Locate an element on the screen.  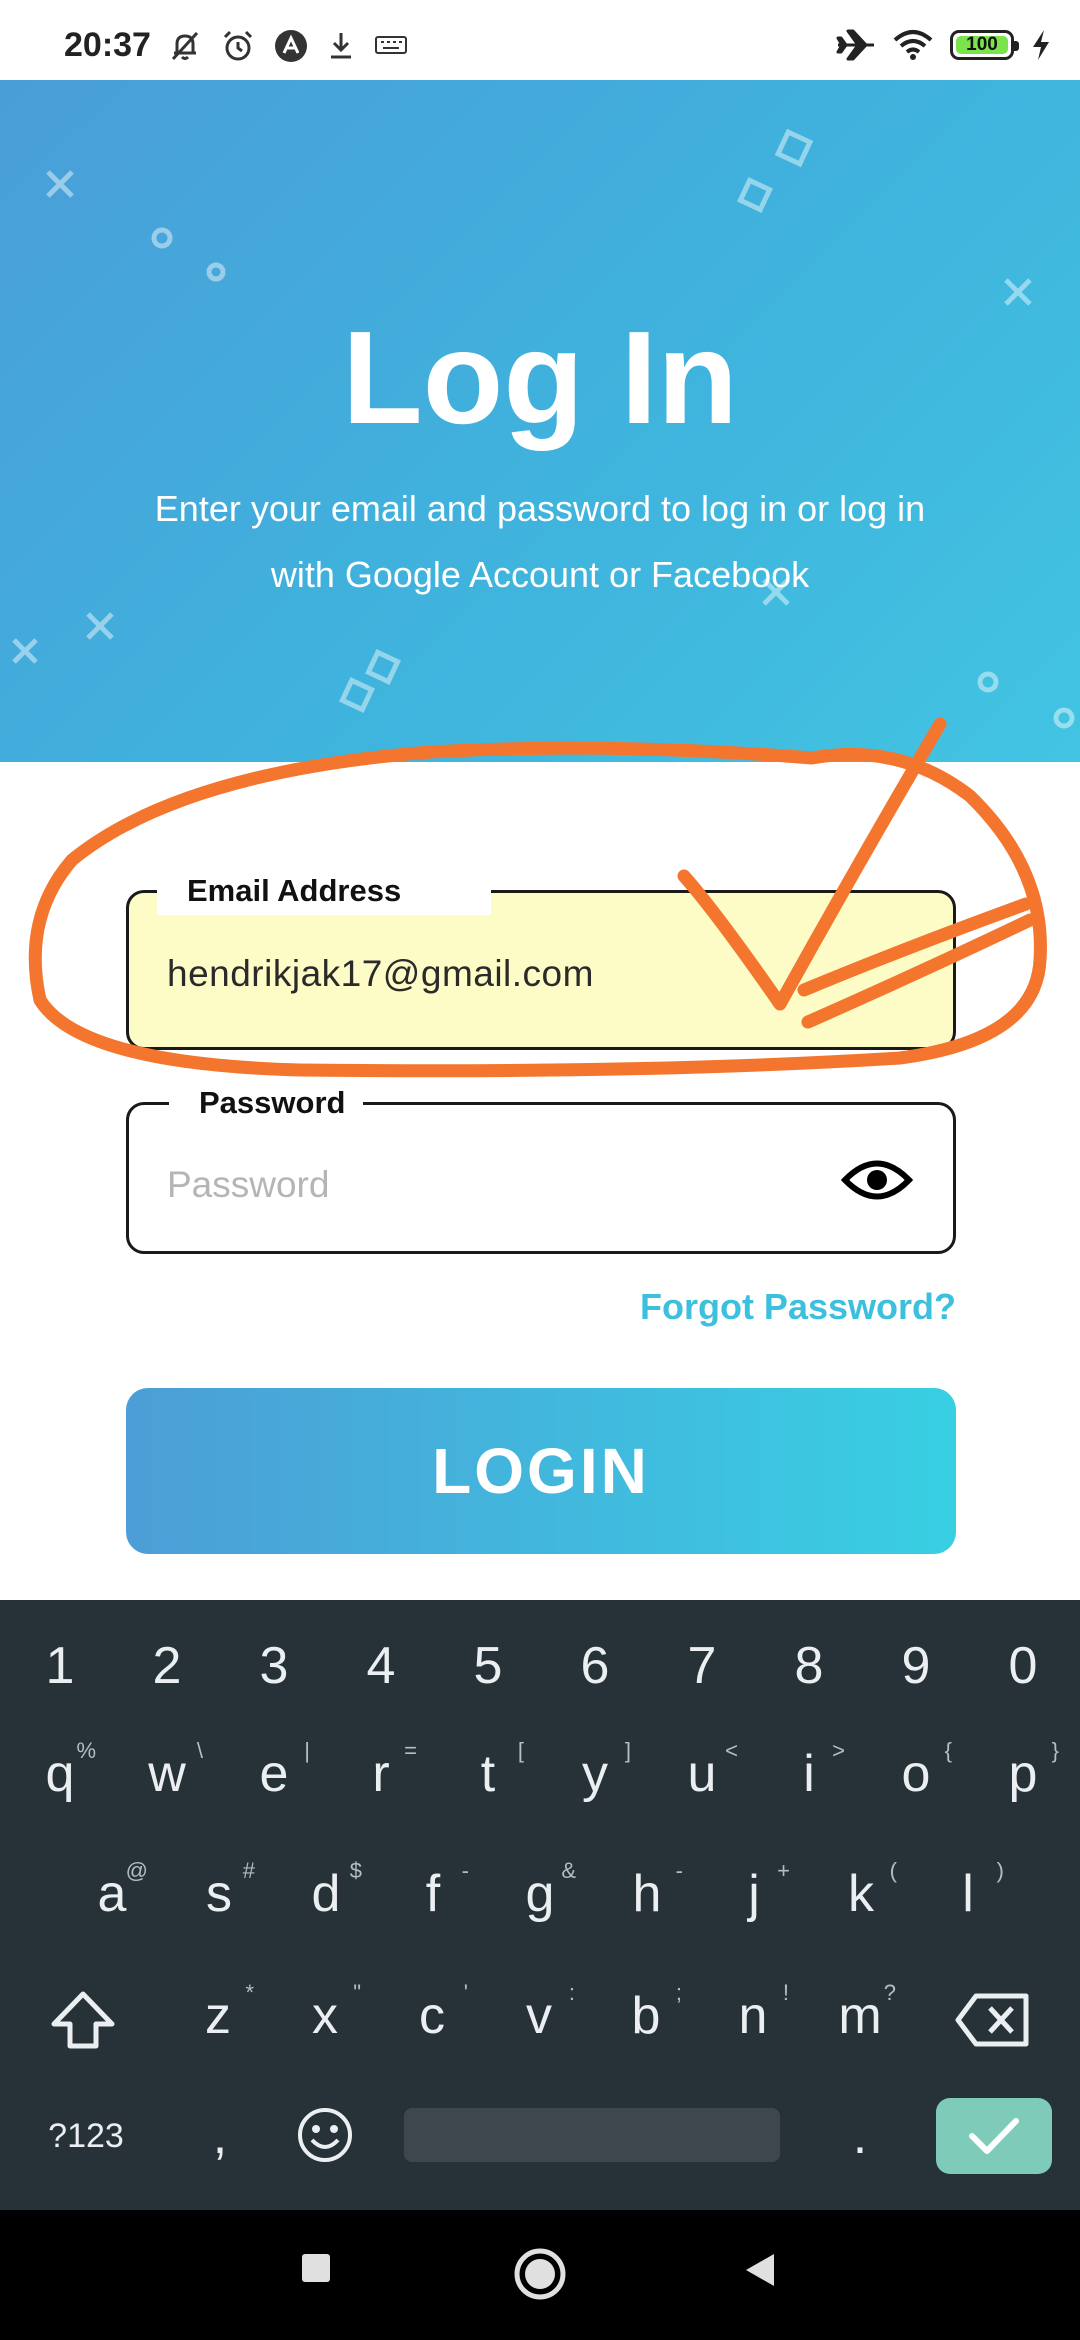
key-s-label: s is located at coordinates (219, 1894).